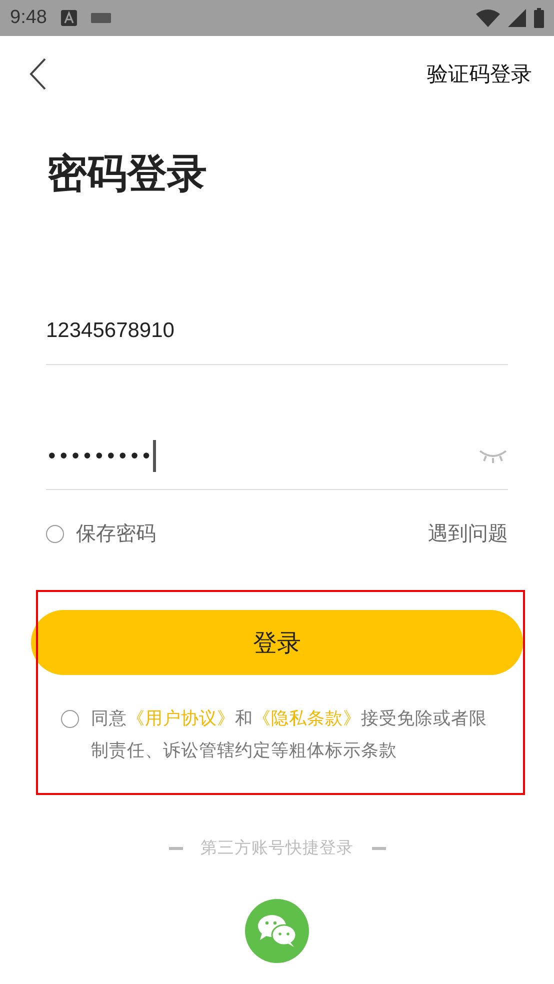 This screenshot has width=554, height=984. Describe the element at coordinates (38, 74) in the screenshot. I see `back-icon` at that location.